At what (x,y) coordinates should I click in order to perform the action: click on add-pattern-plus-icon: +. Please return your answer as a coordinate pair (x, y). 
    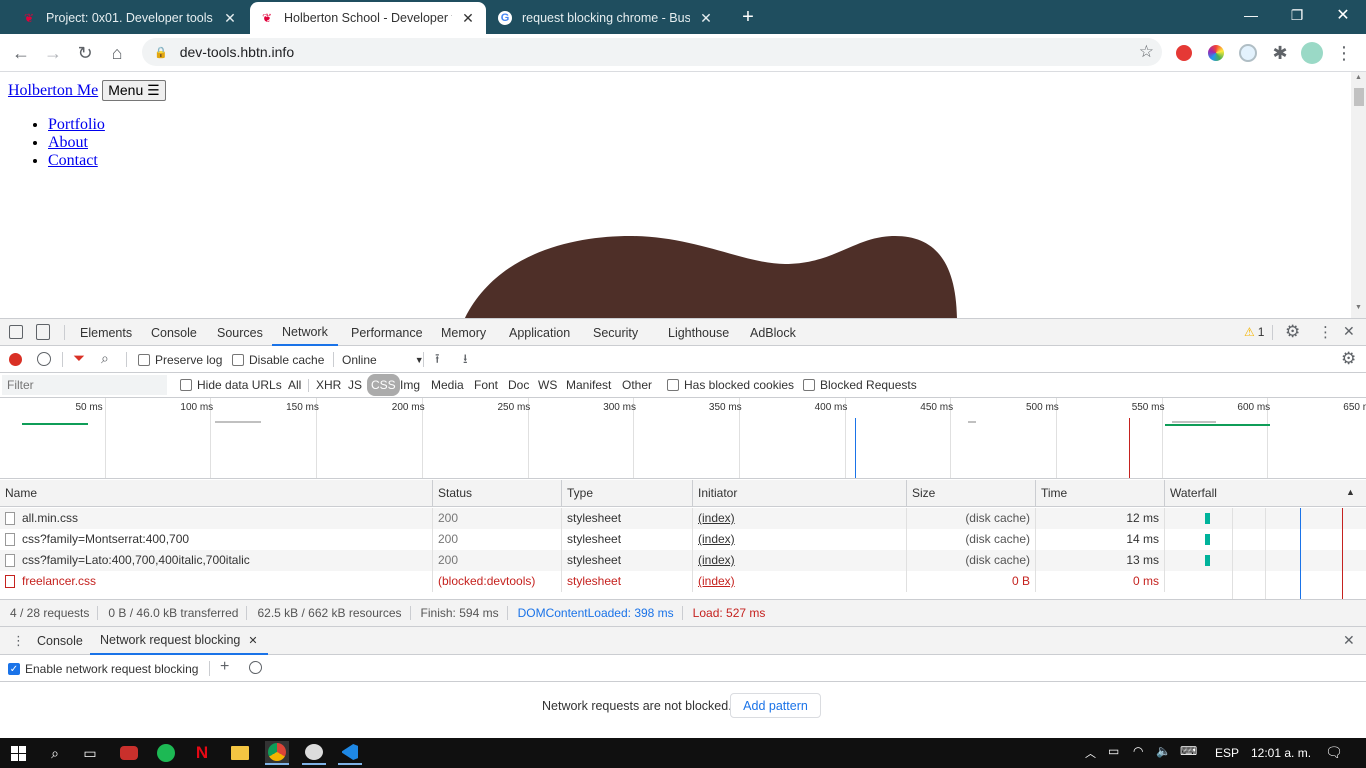
    Looking at the image, I should click on (224, 667).